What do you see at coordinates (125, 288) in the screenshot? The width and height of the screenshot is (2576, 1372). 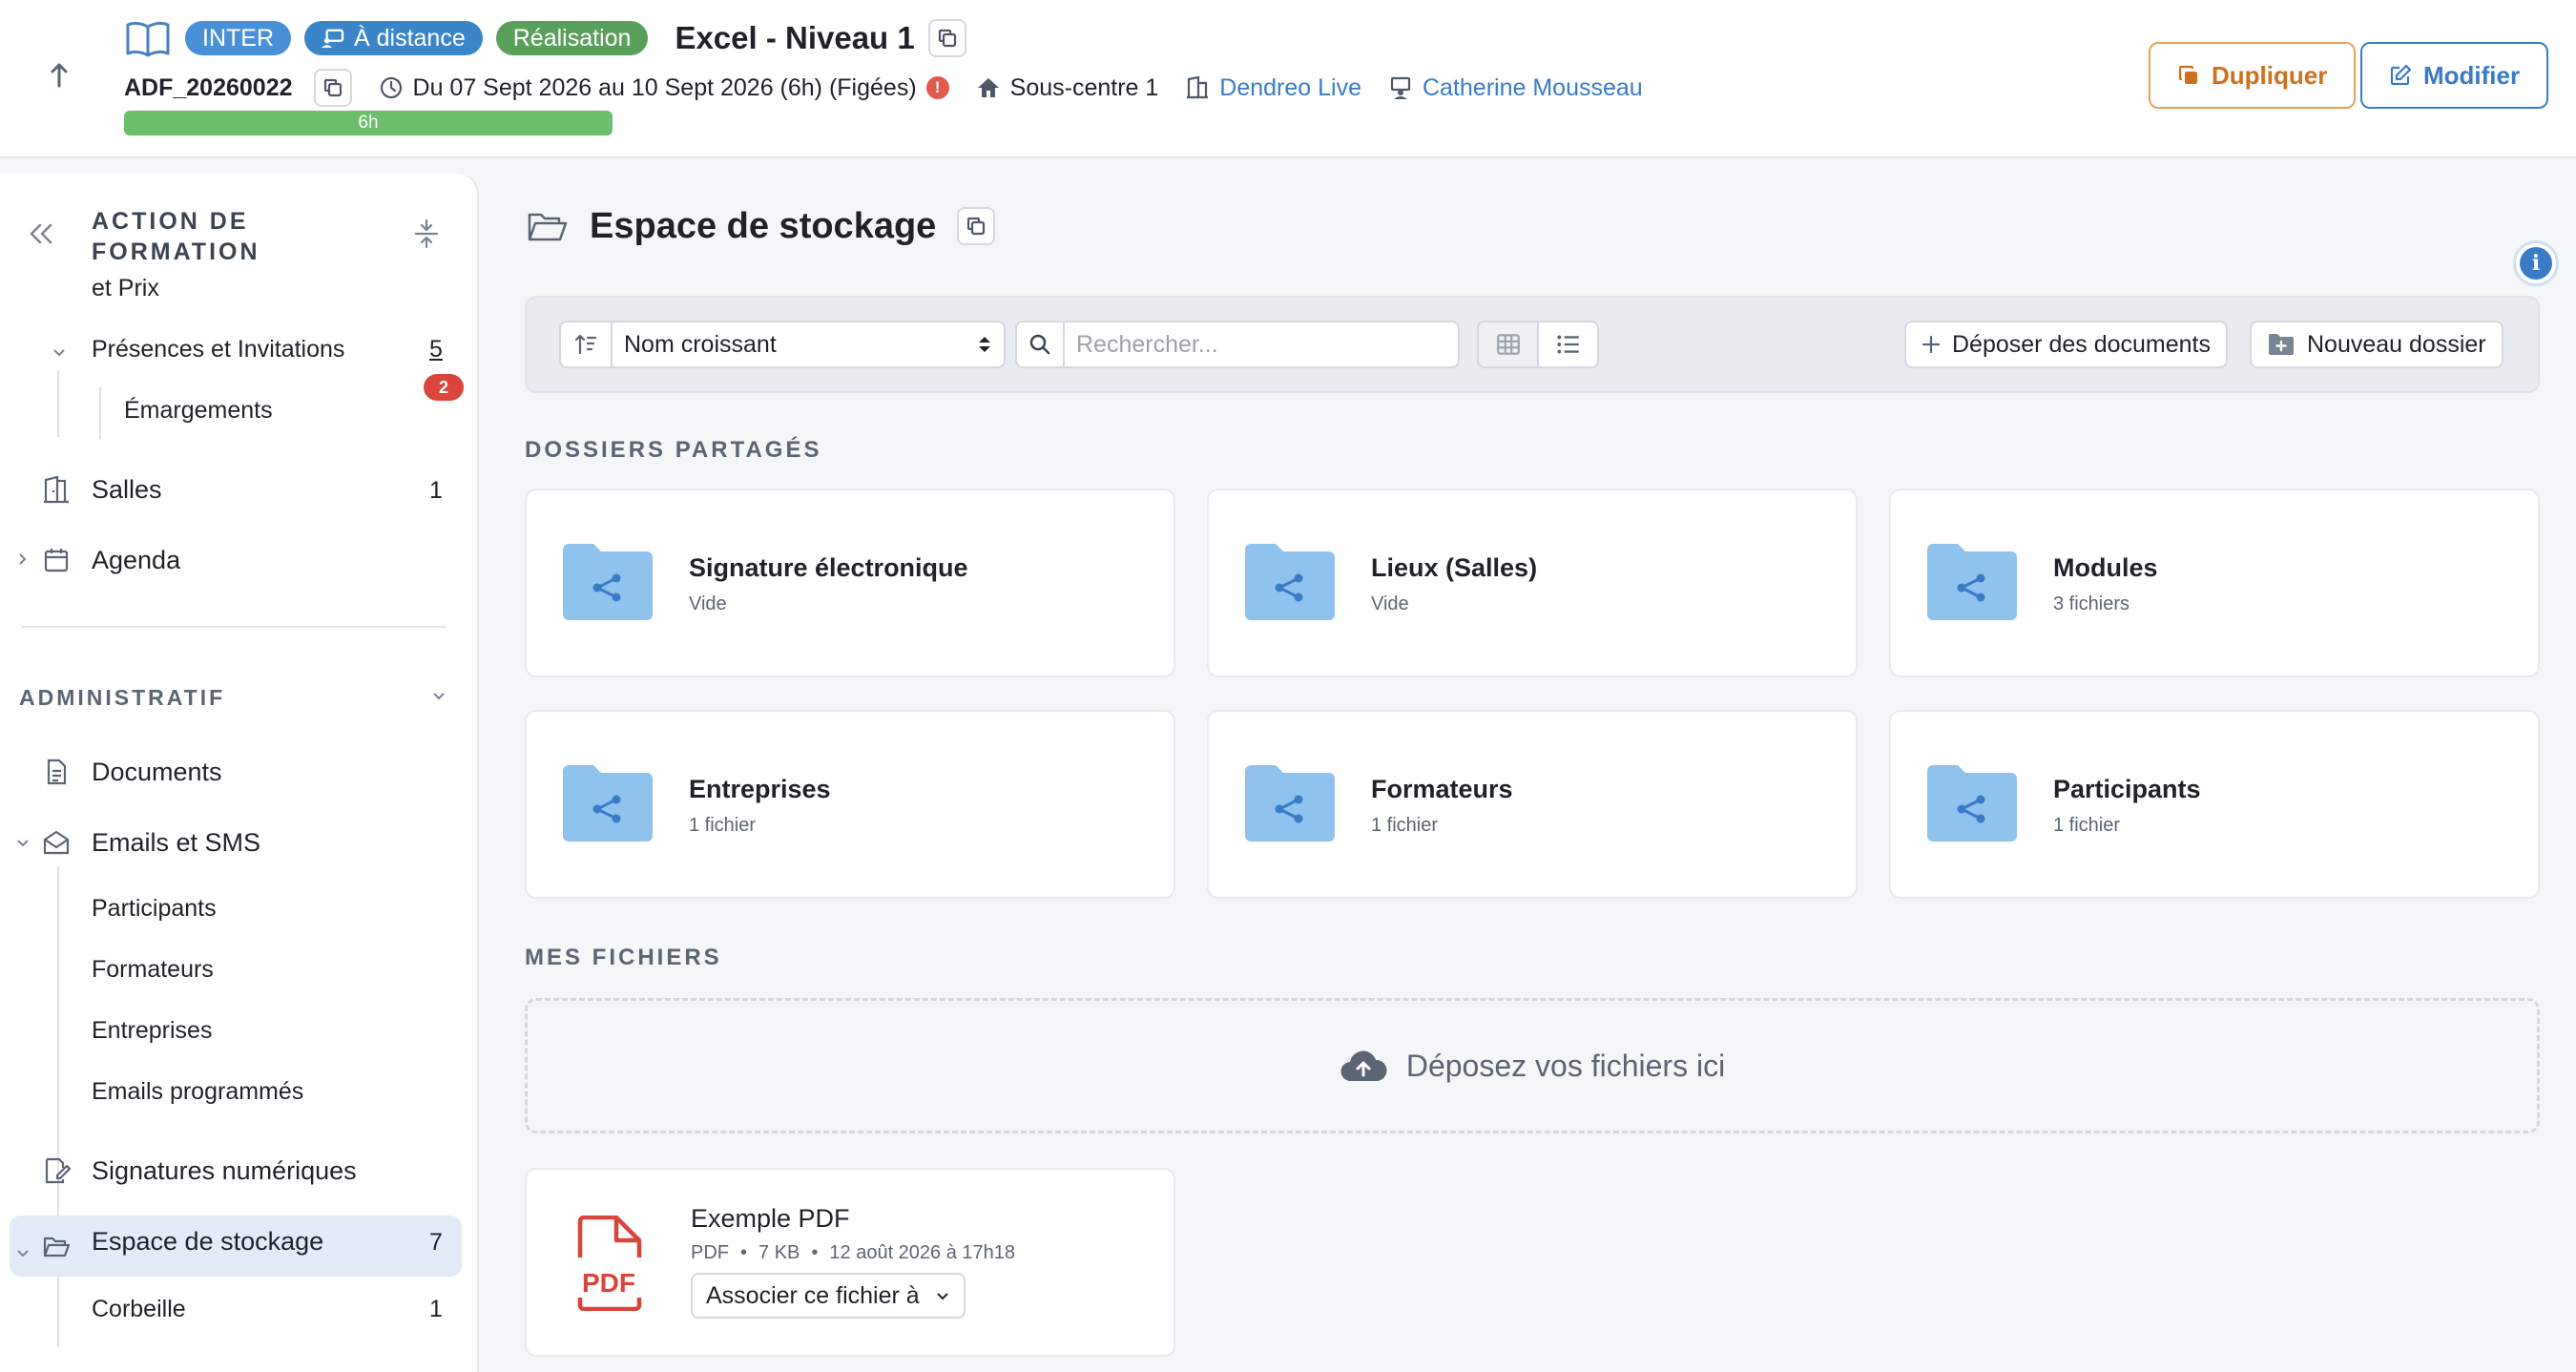 I see `sidebar-item-prix: et Prix` at bounding box center [125, 288].